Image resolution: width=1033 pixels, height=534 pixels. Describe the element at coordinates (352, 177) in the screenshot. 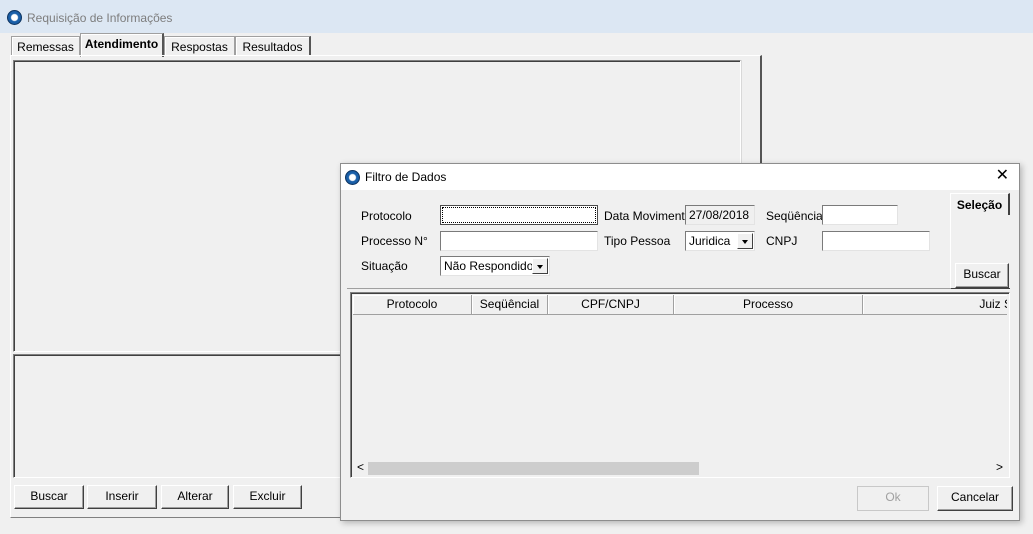

I see `dialog-logo-icon` at that location.